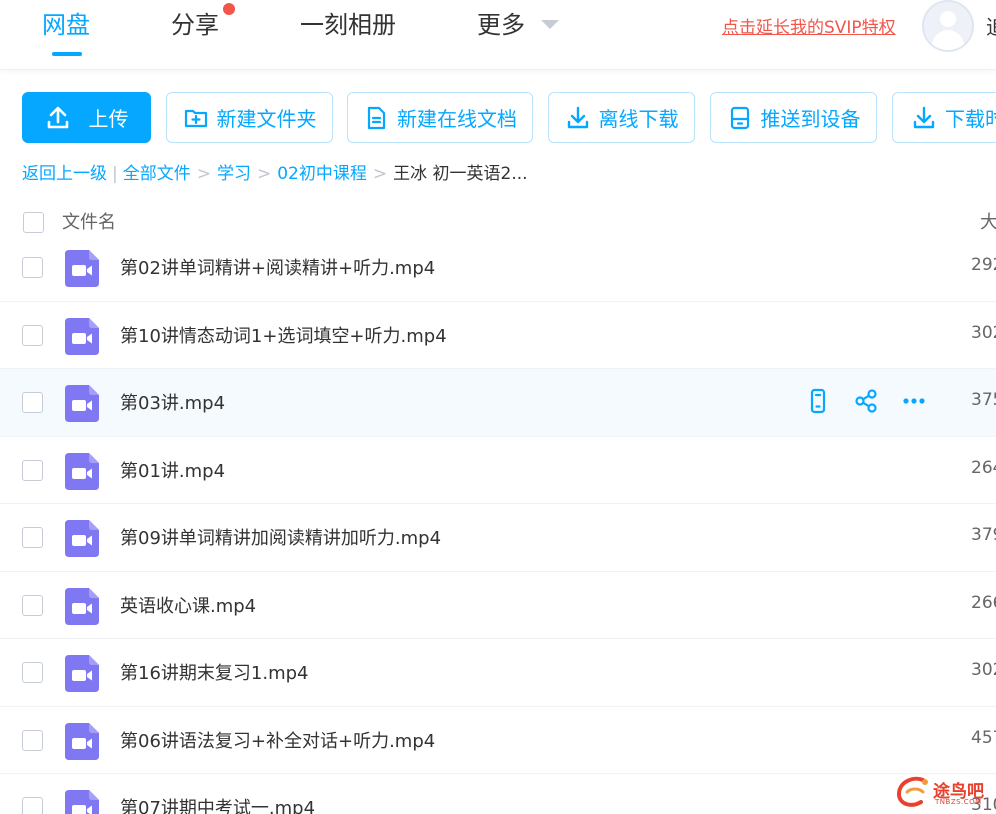  I want to click on file-row: 第02讲单词精讲+阅读精讲+听力.mp4 292, so click(498, 269).